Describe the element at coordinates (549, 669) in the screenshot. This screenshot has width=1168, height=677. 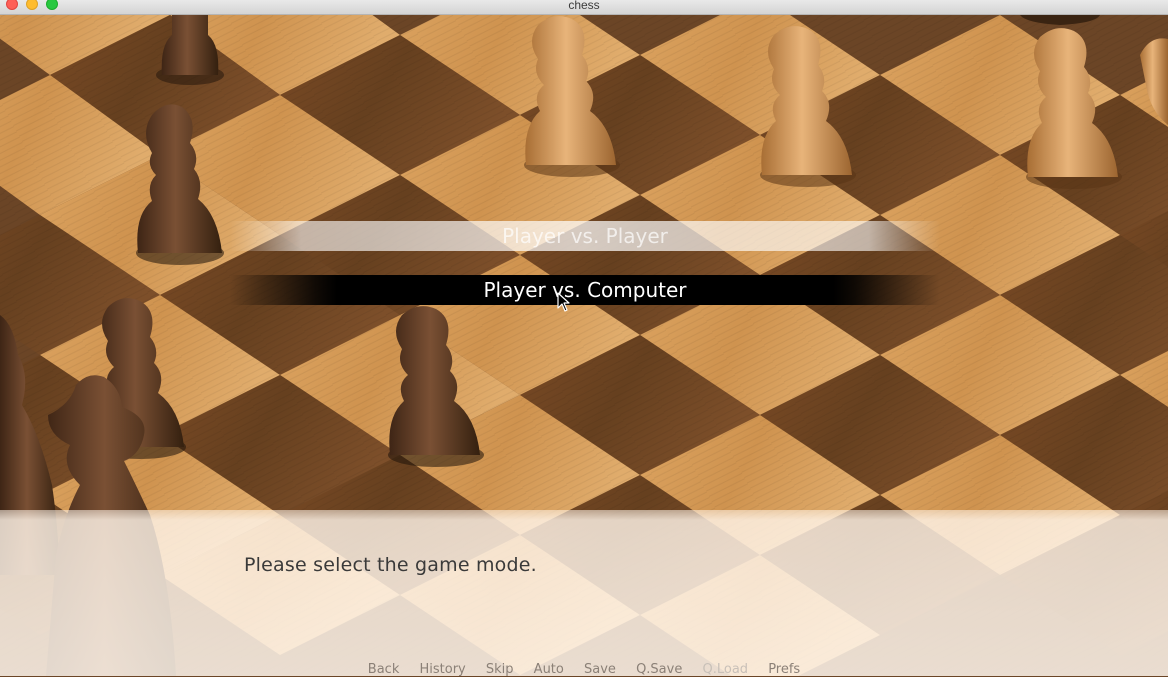
I see `quick-menu-auto: Auto` at that location.